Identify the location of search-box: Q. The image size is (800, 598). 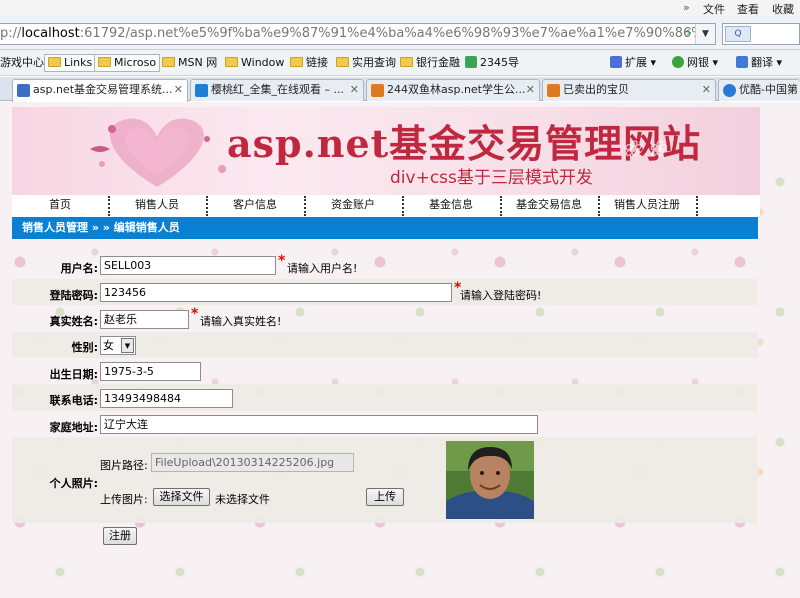
(761, 34).